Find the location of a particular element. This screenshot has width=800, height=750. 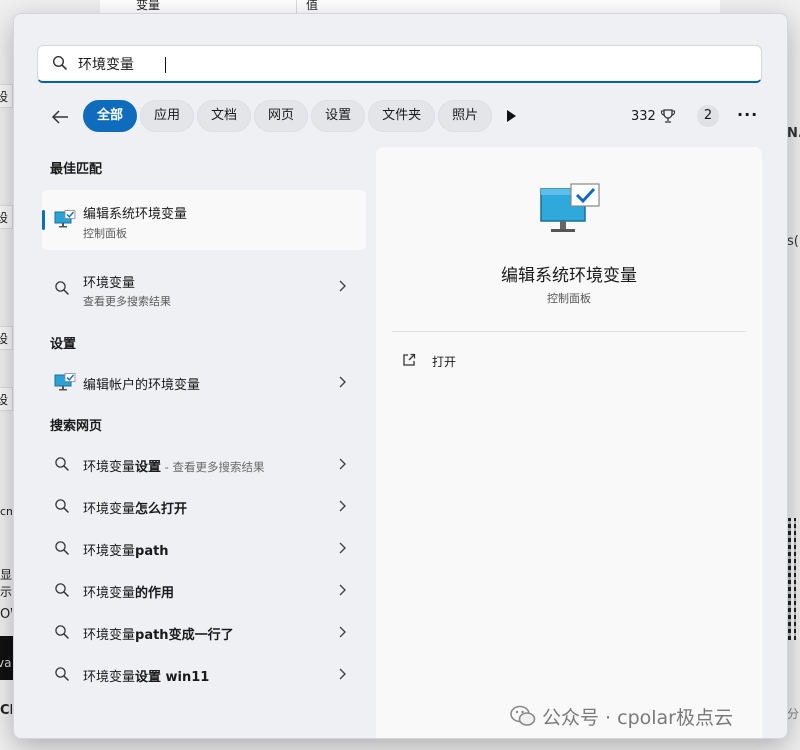

search-input is located at coordinates (403, 64).